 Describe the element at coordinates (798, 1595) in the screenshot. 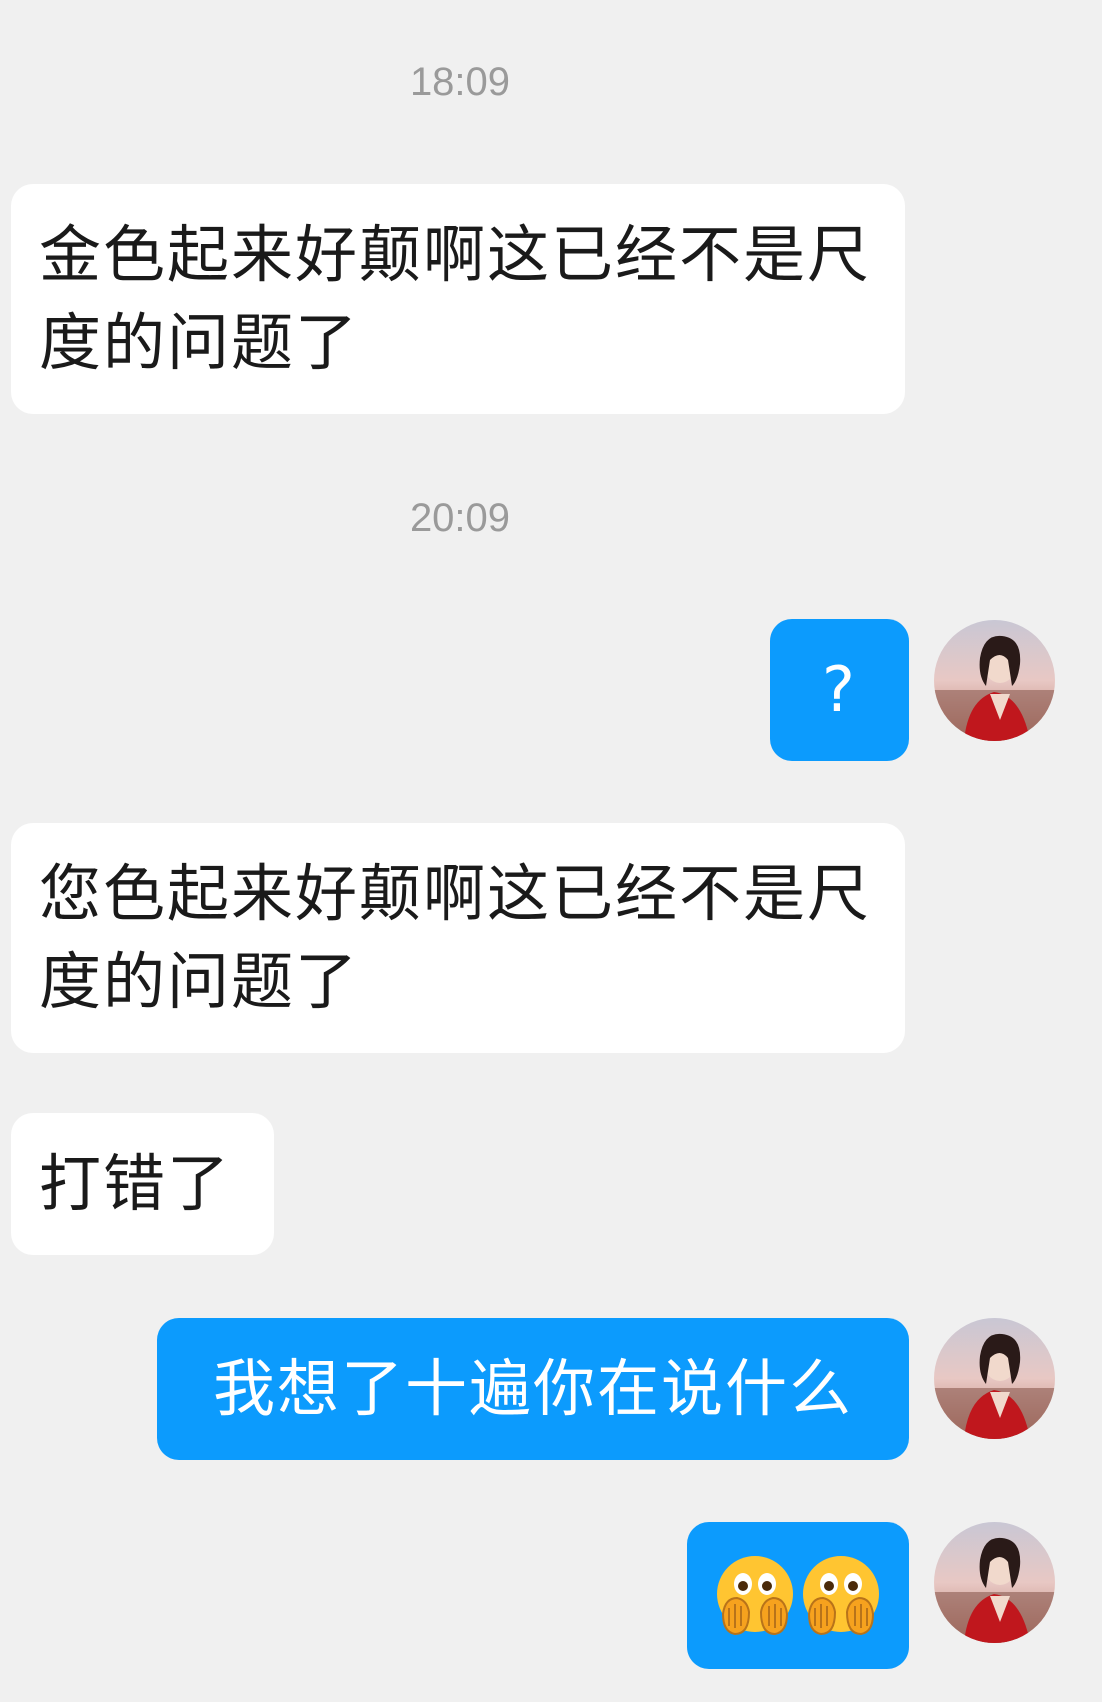

I see `outgoing-message-bubble` at that location.